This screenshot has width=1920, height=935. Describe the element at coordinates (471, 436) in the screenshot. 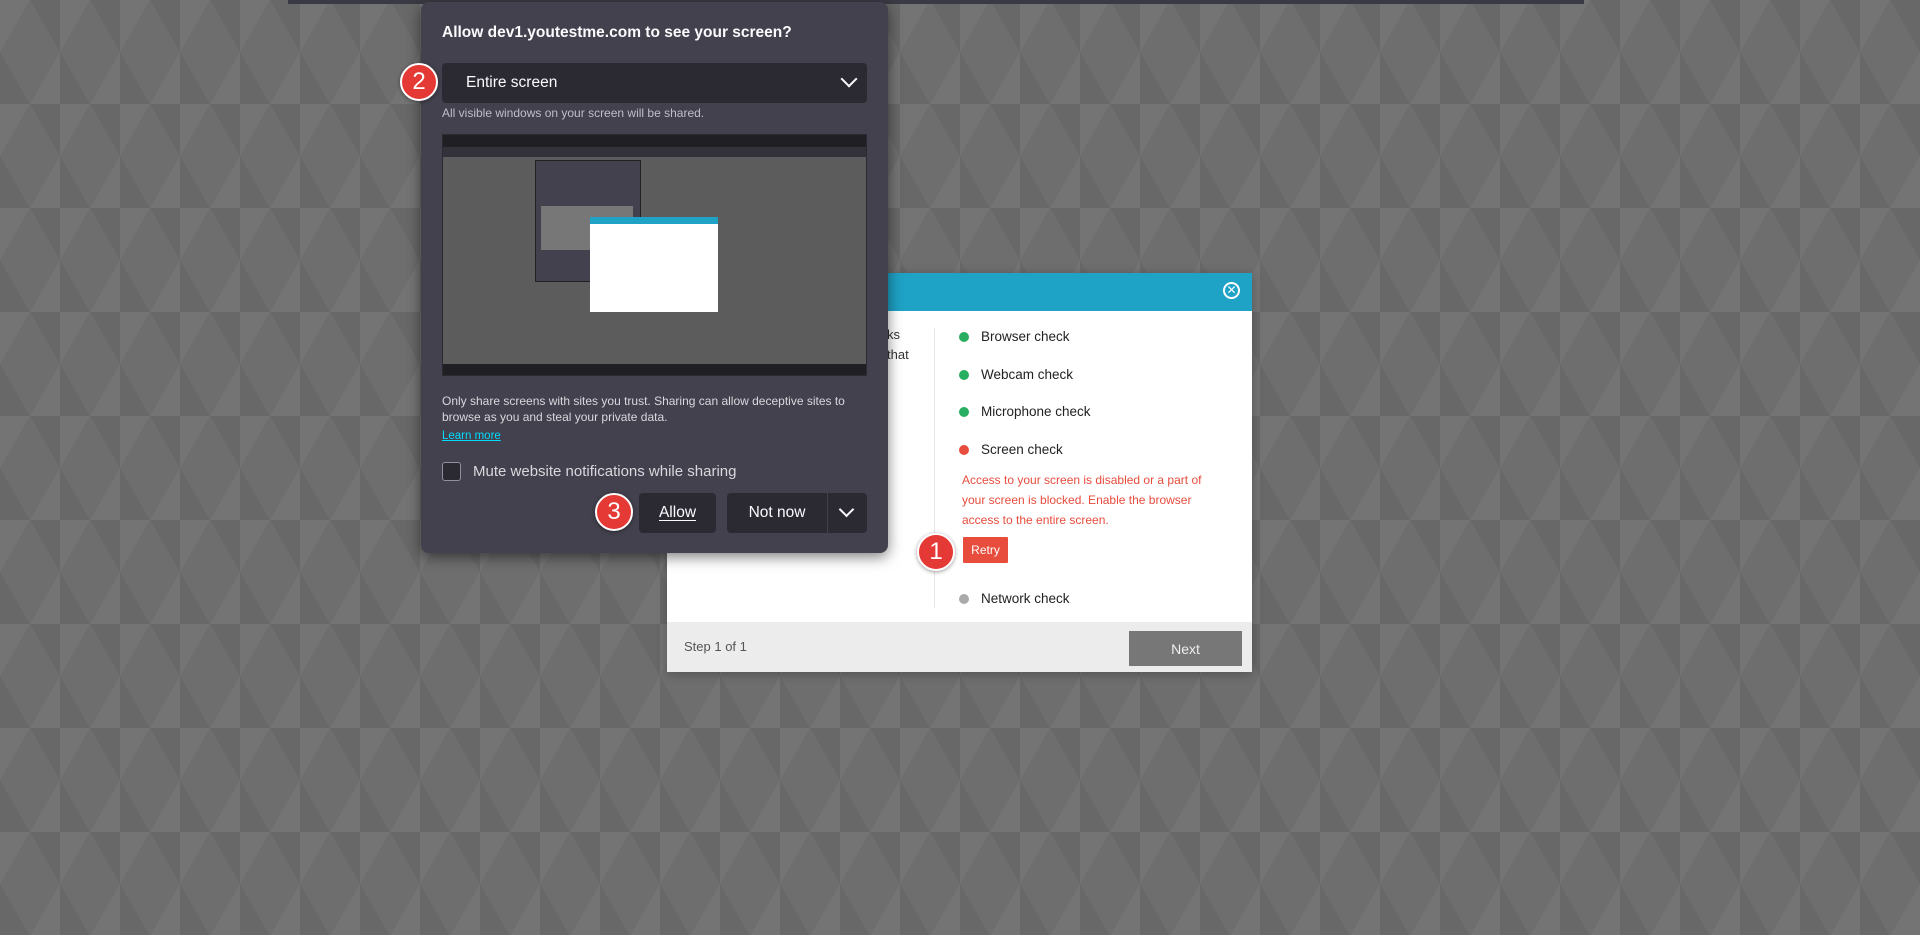

I see `learn-more-link: Learn more` at that location.